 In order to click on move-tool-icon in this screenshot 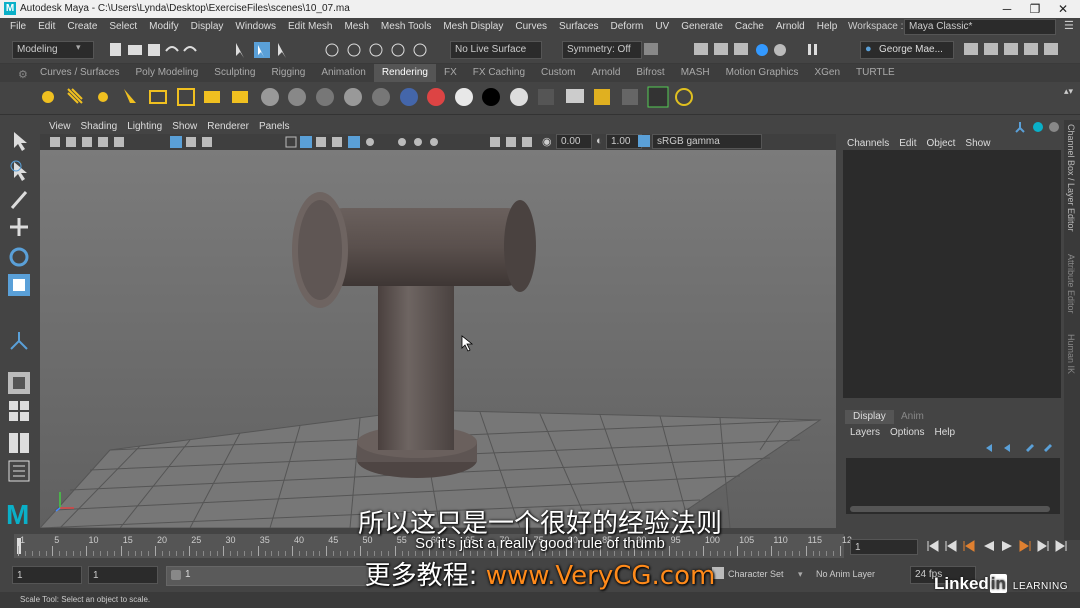, I will do `click(19, 227)`.